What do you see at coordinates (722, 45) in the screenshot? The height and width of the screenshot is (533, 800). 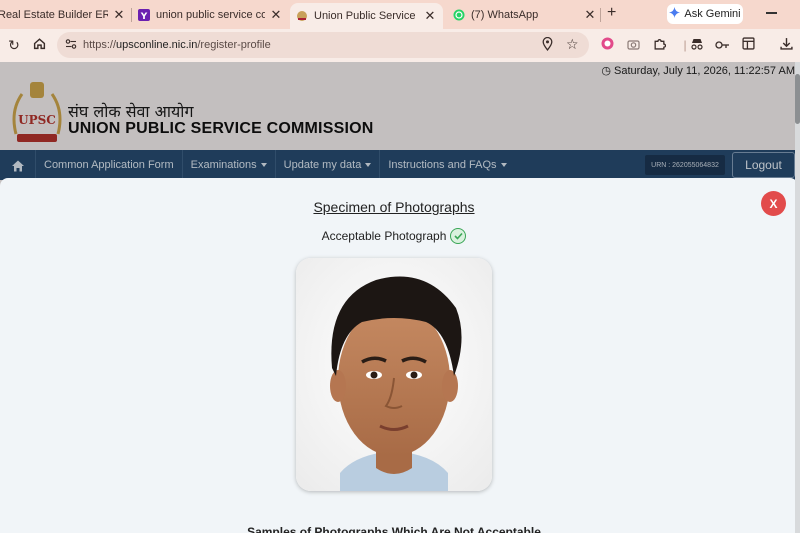 I see `password-key-icon` at bounding box center [722, 45].